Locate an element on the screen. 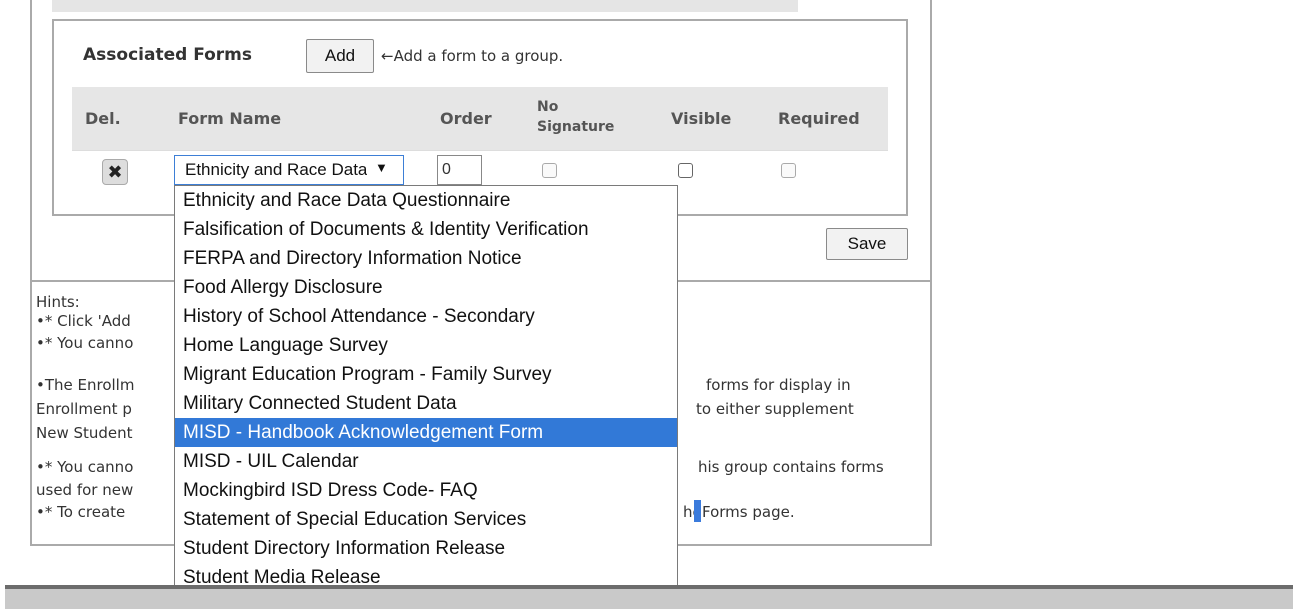 This screenshot has height=609, width=1293. add-form-button: Add is located at coordinates (340, 56).